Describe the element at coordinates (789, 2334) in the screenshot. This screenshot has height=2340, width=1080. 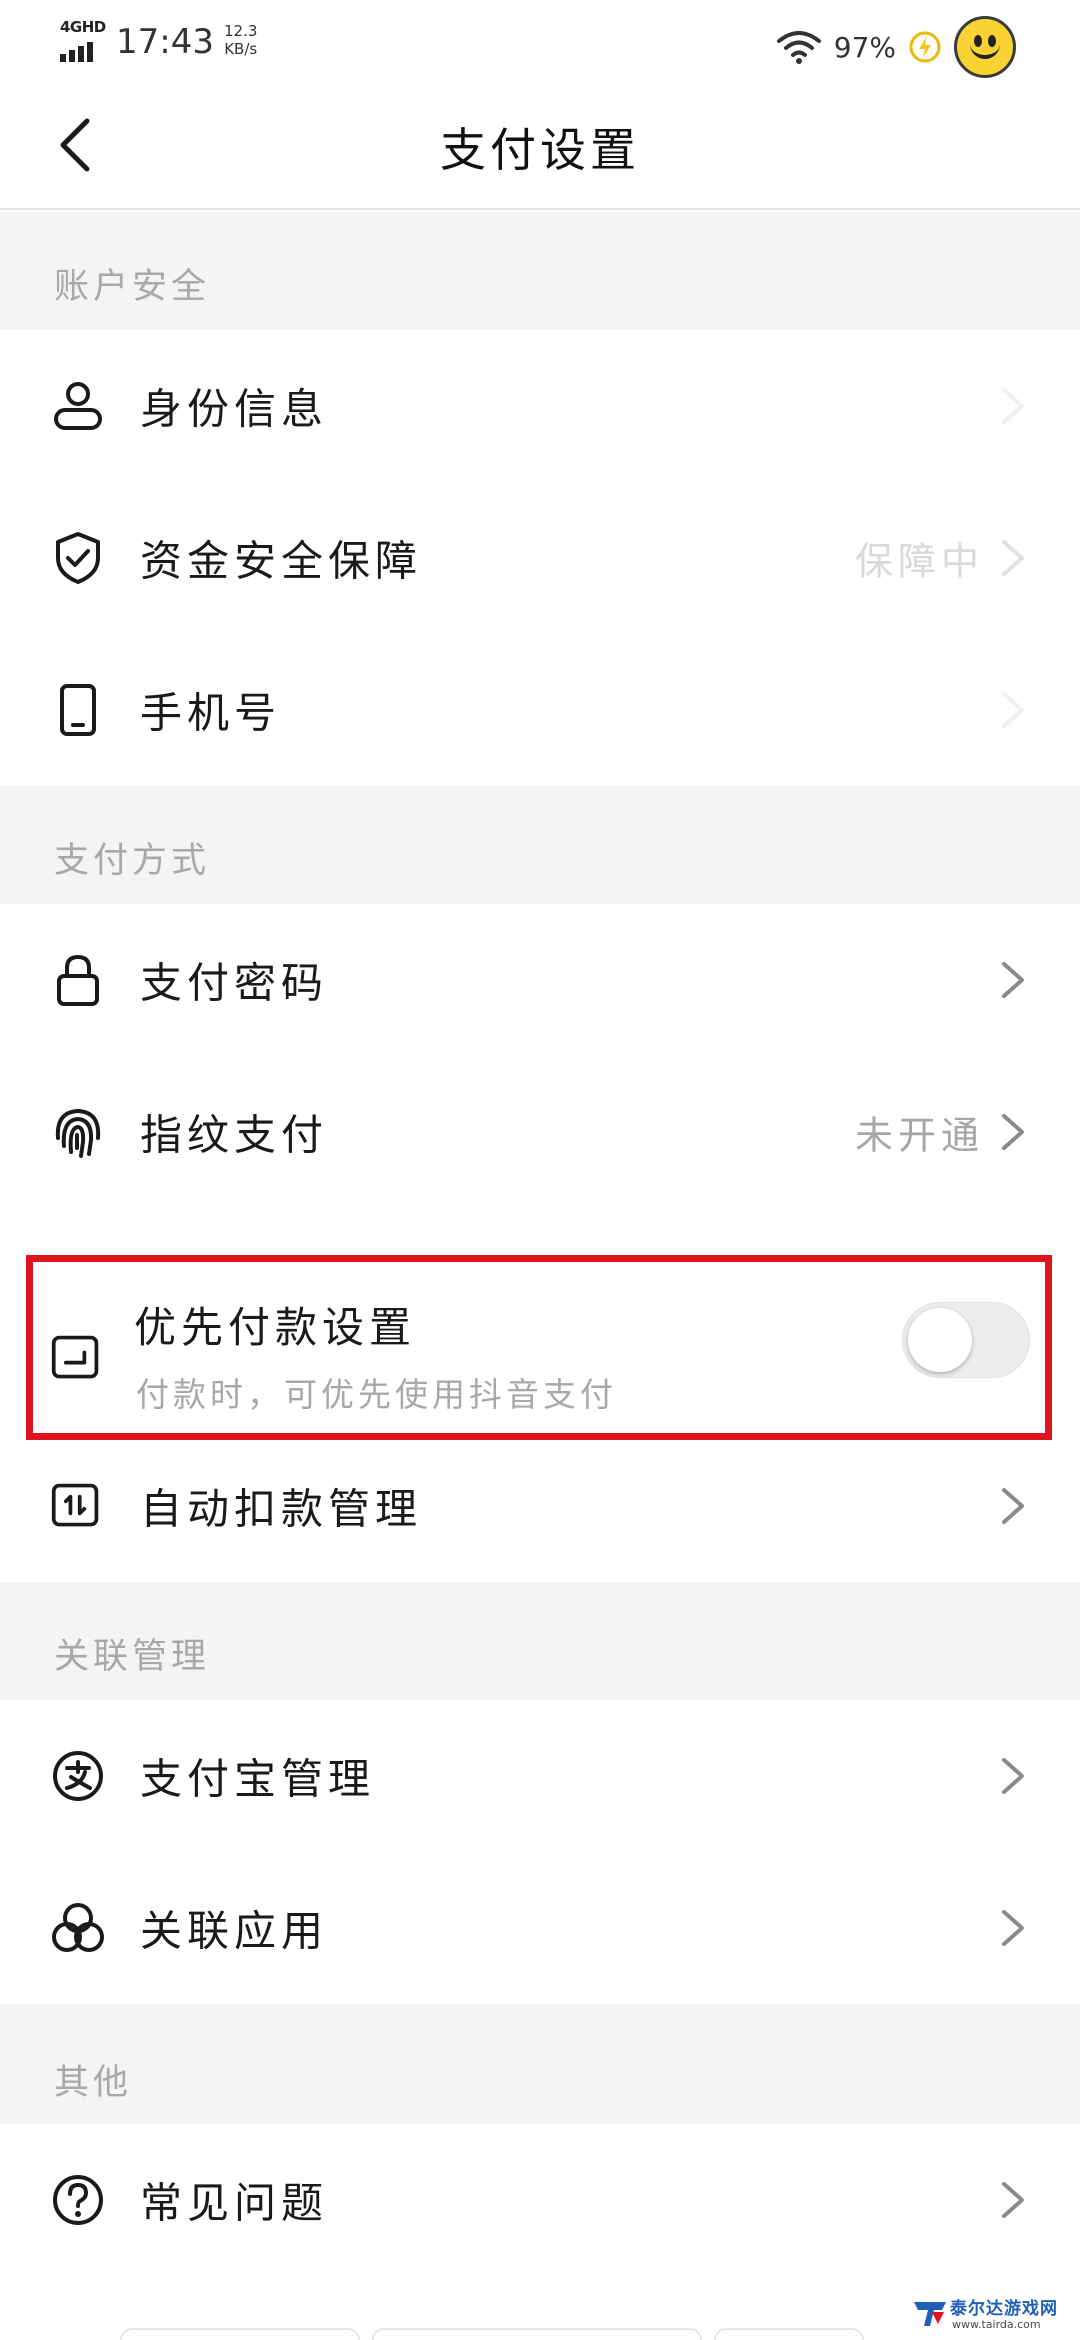
I see `bottom-button-right` at that location.